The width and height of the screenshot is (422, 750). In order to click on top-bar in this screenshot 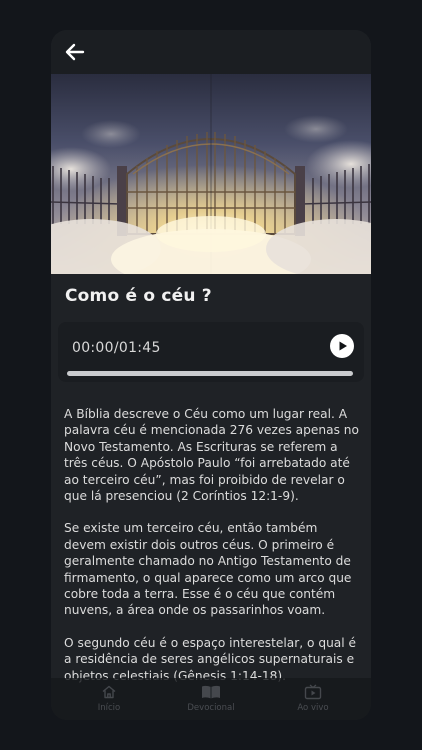, I will do `click(211, 52)`.